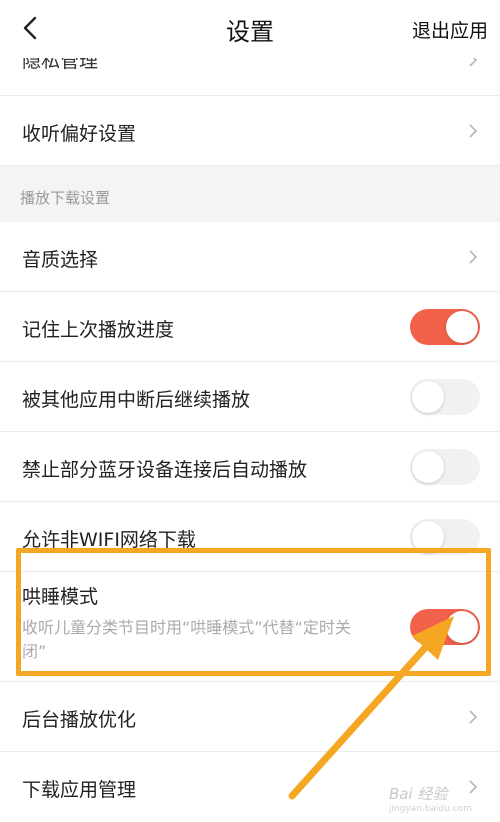 Image resolution: width=500 pixels, height=822 pixels. Describe the element at coordinates (250, 131) in the screenshot. I see `settings-item-listen-pref: 收听偏好设置` at that location.